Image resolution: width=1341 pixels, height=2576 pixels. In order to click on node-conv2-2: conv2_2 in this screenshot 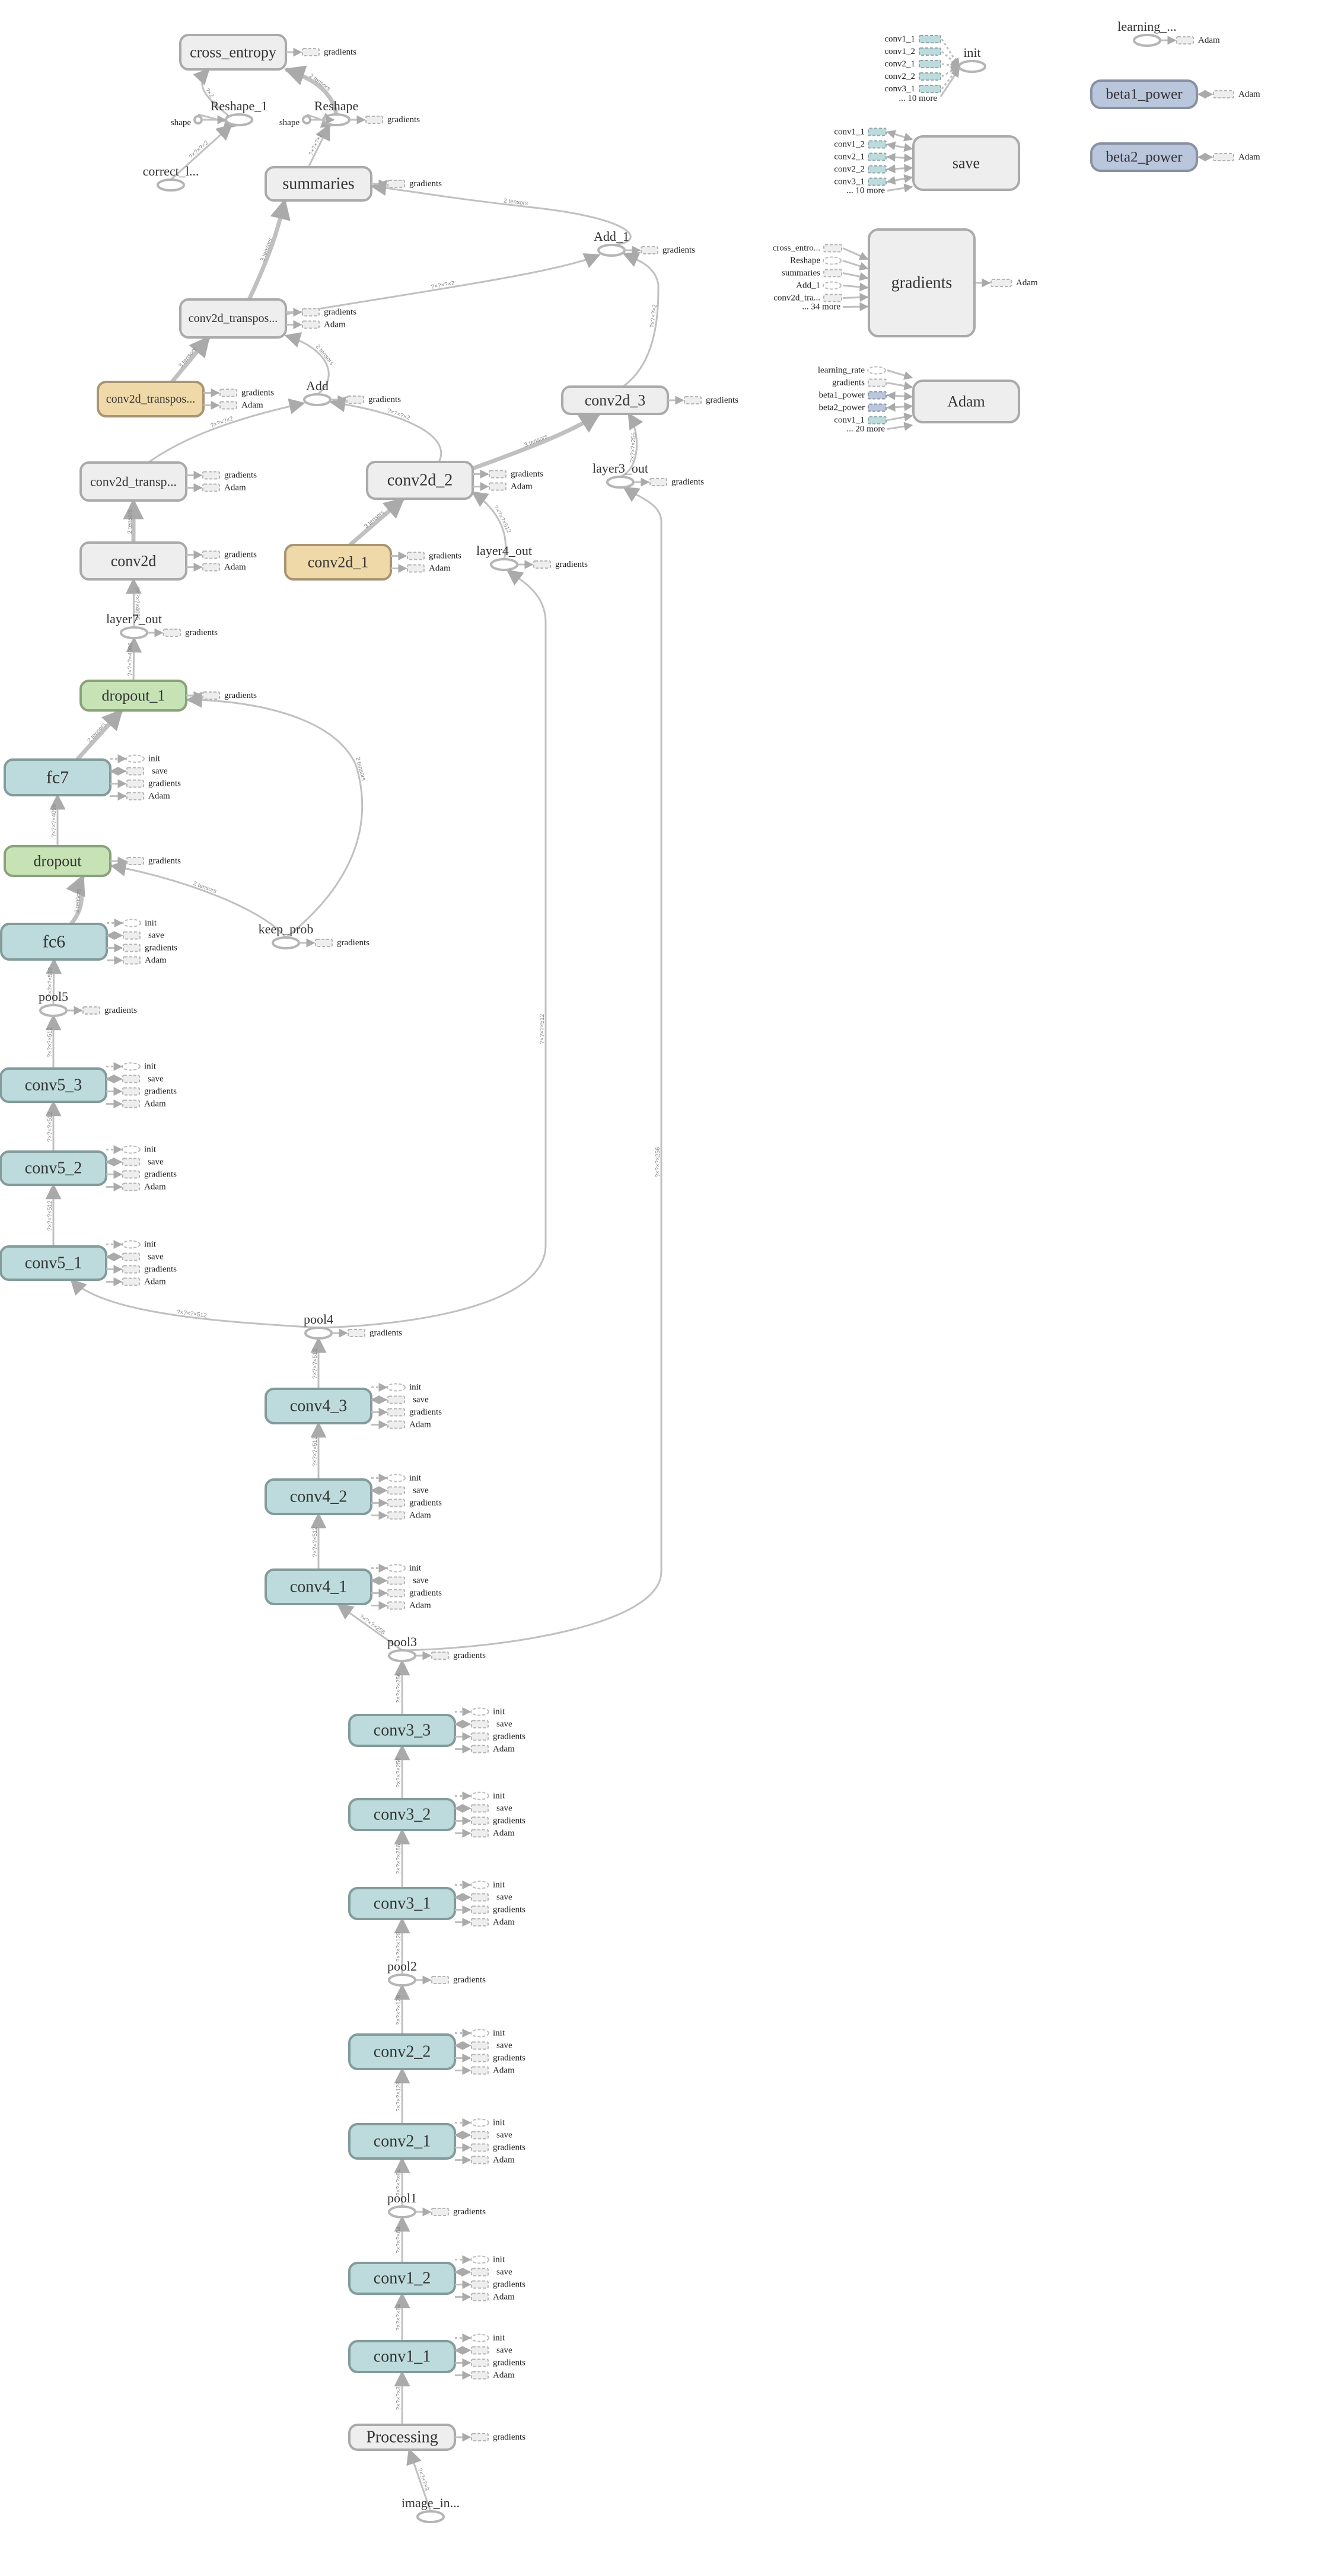, I will do `click(402, 2051)`.